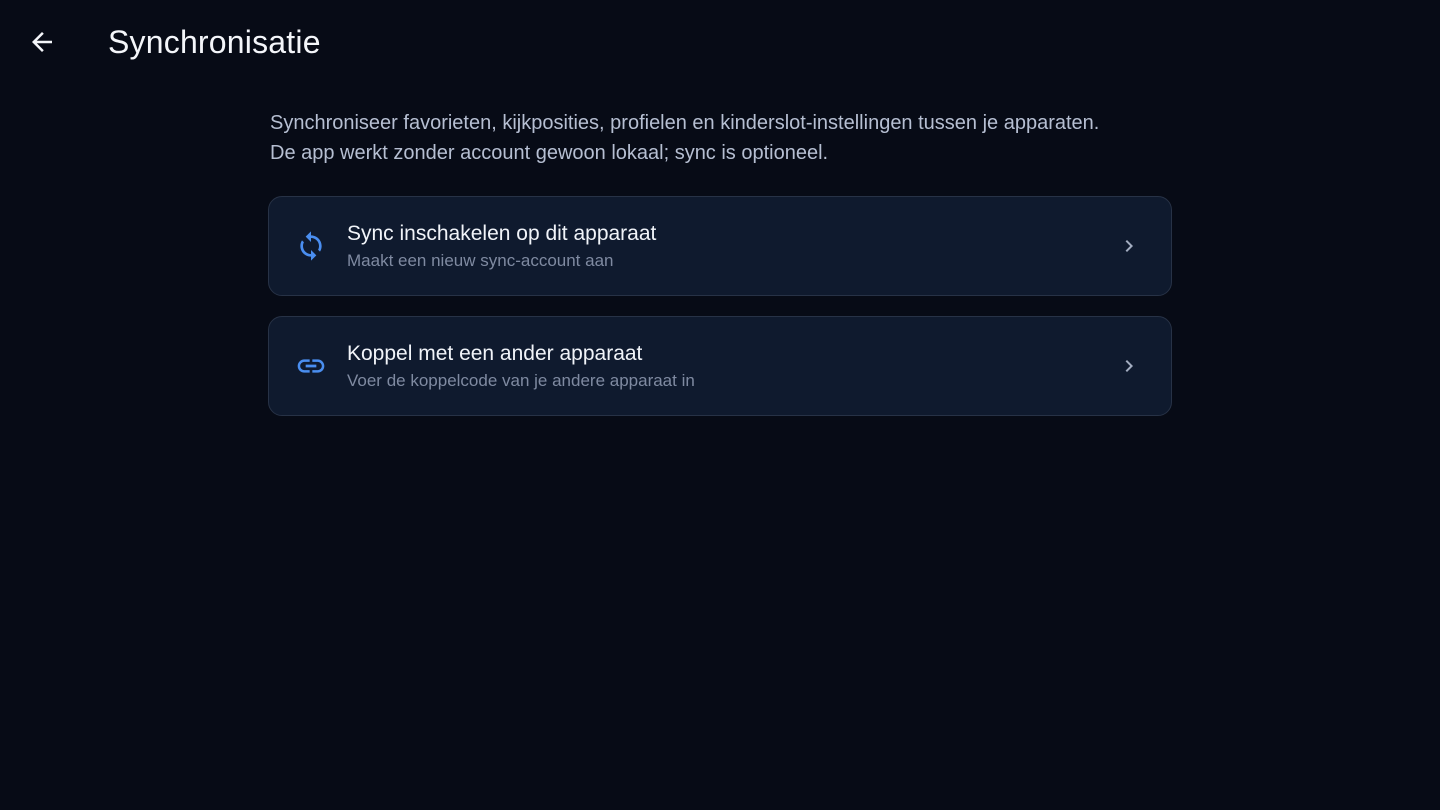 The height and width of the screenshot is (810, 1440). Describe the element at coordinates (214, 42) in the screenshot. I see `page-title: Synchronisatie` at that location.